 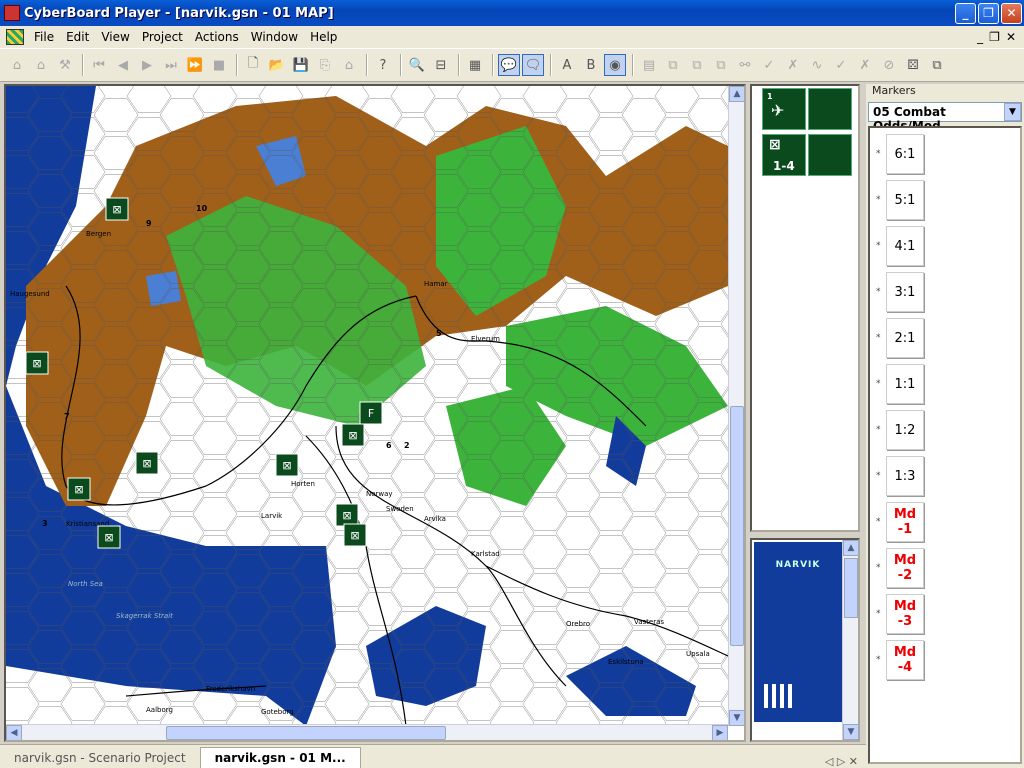 What do you see at coordinates (905, 476) in the screenshot?
I see `combat-odds-marker: 1:3` at bounding box center [905, 476].